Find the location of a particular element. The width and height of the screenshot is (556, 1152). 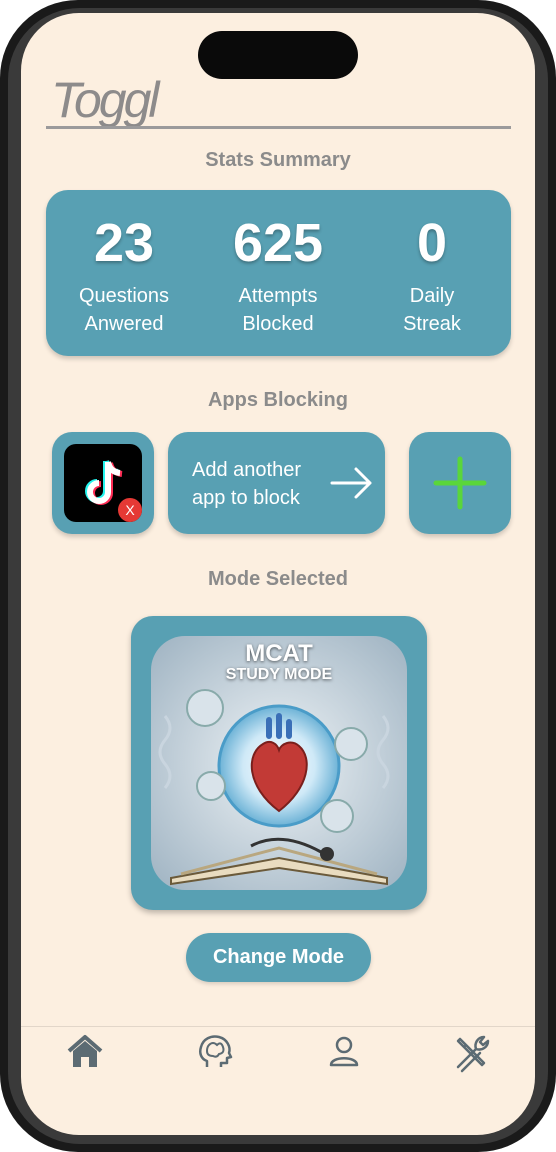

mcat-mode-image: MCAT STUDY MODE is located at coordinates (279, 763).